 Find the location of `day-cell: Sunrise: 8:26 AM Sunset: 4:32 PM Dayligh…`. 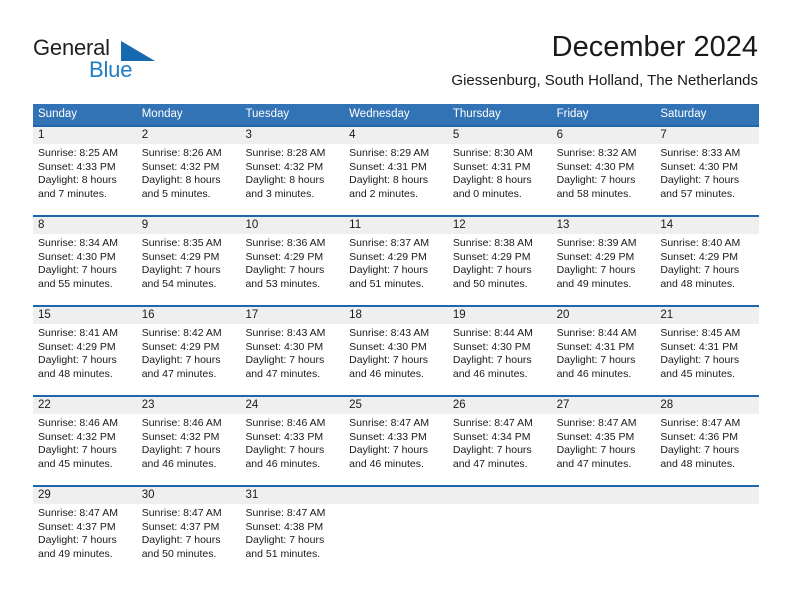

day-cell: Sunrise: 8:26 AM Sunset: 4:32 PM Dayligh… is located at coordinates (189, 179).